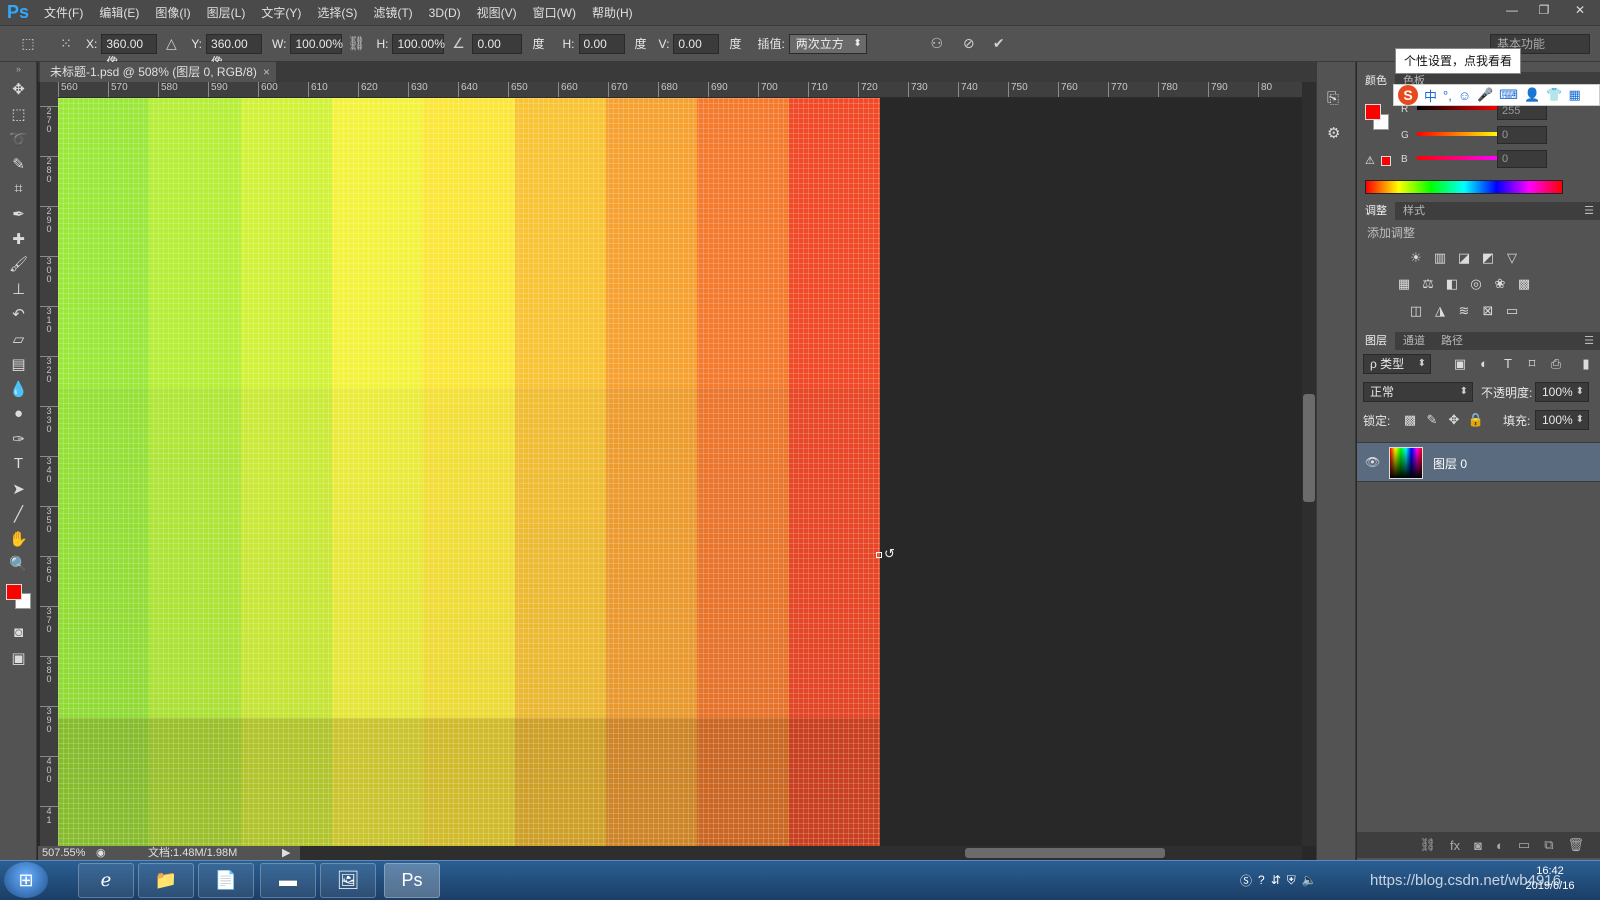  What do you see at coordinates (1428, 845) in the screenshot?
I see `link-layers-icon: ⛓` at bounding box center [1428, 845].